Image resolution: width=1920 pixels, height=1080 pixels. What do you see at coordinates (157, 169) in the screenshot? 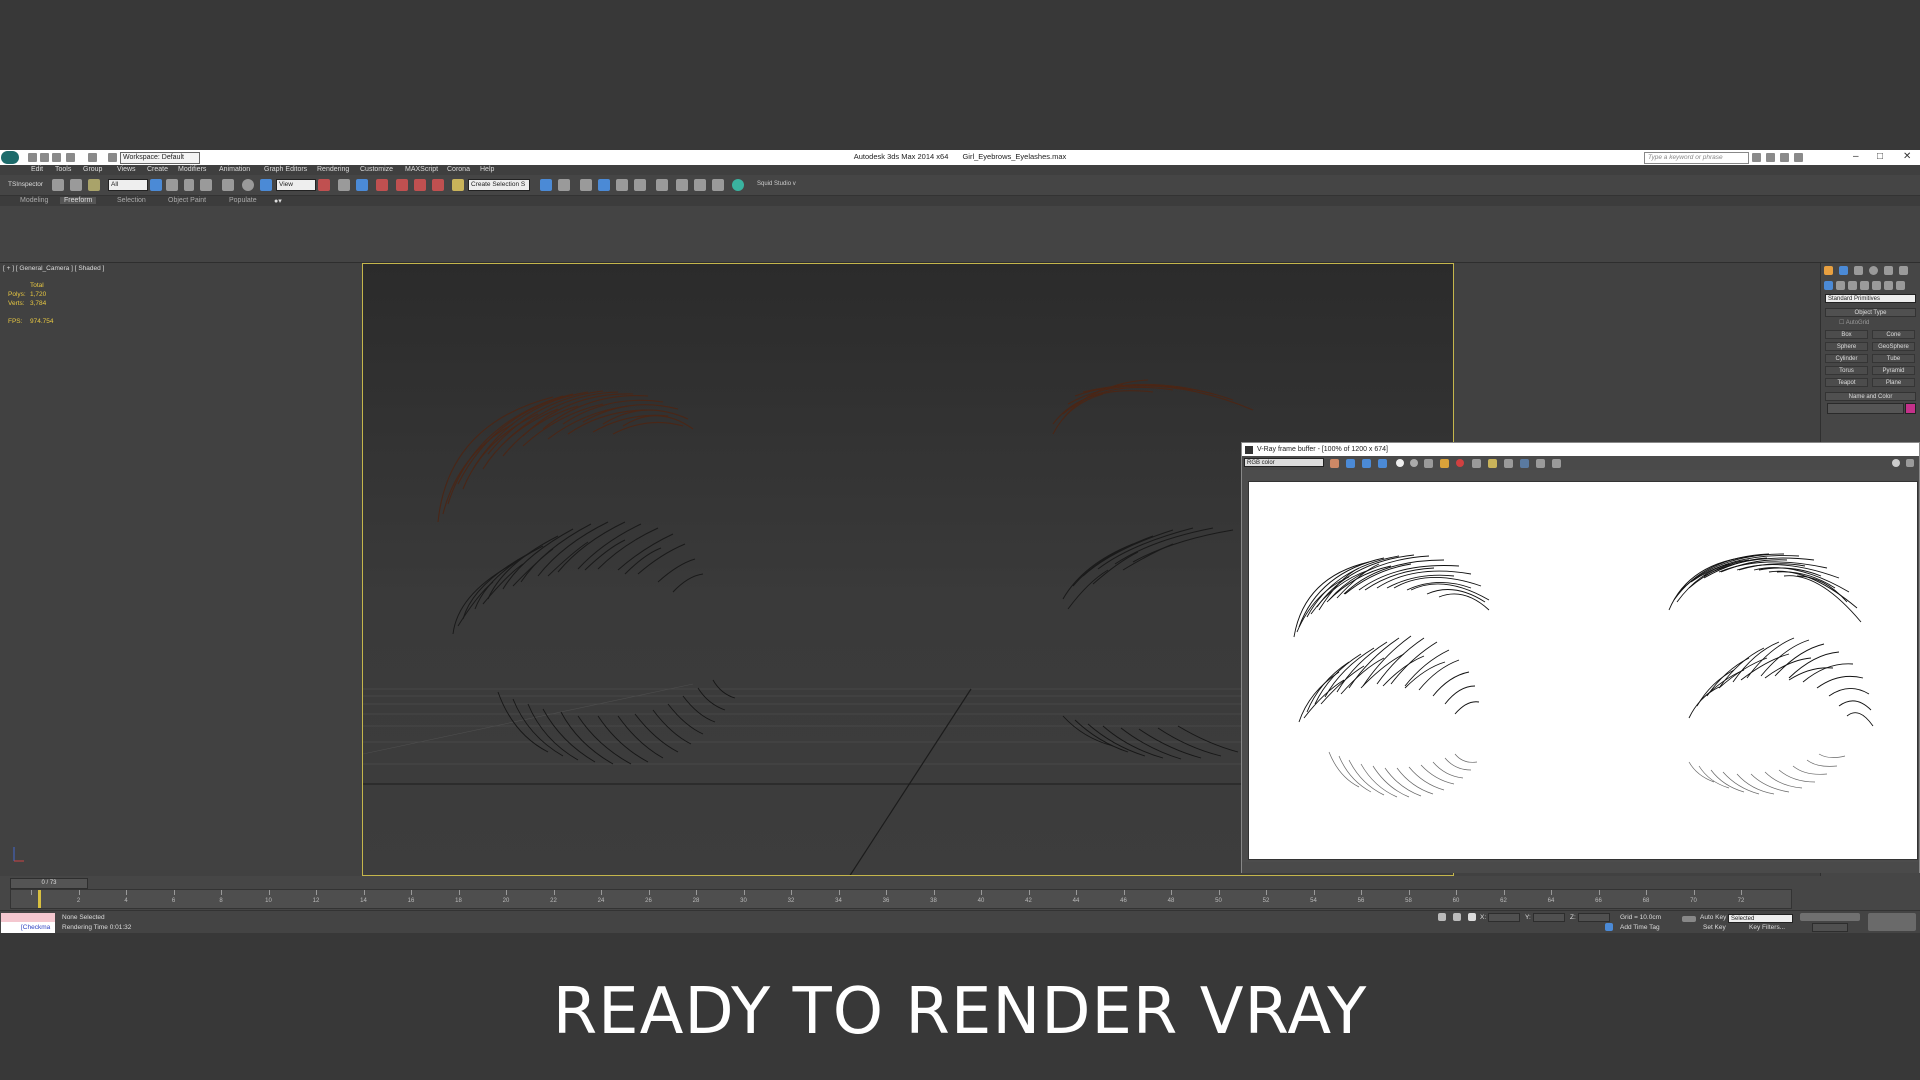
I see `menu-create: Create` at bounding box center [157, 169].